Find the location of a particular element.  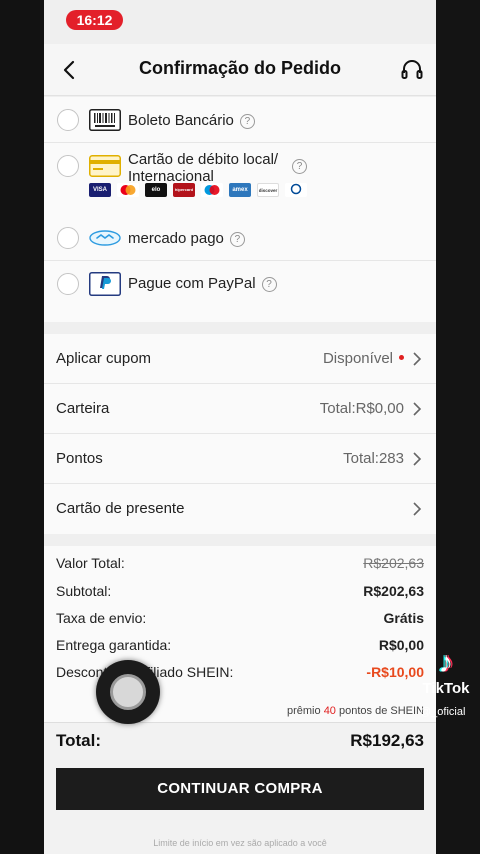

option-label: Aplicar cupom is located at coordinates (104, 358).